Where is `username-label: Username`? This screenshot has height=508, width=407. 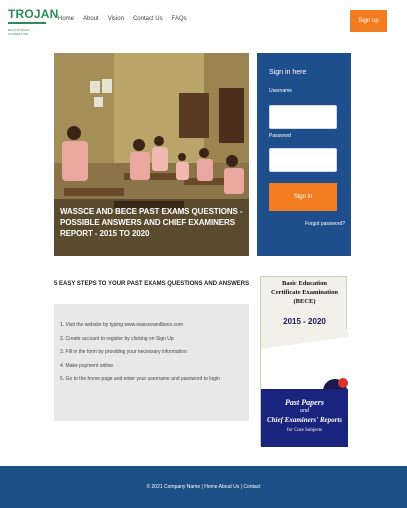 username-label: Username is located at coordinates (281, 91).